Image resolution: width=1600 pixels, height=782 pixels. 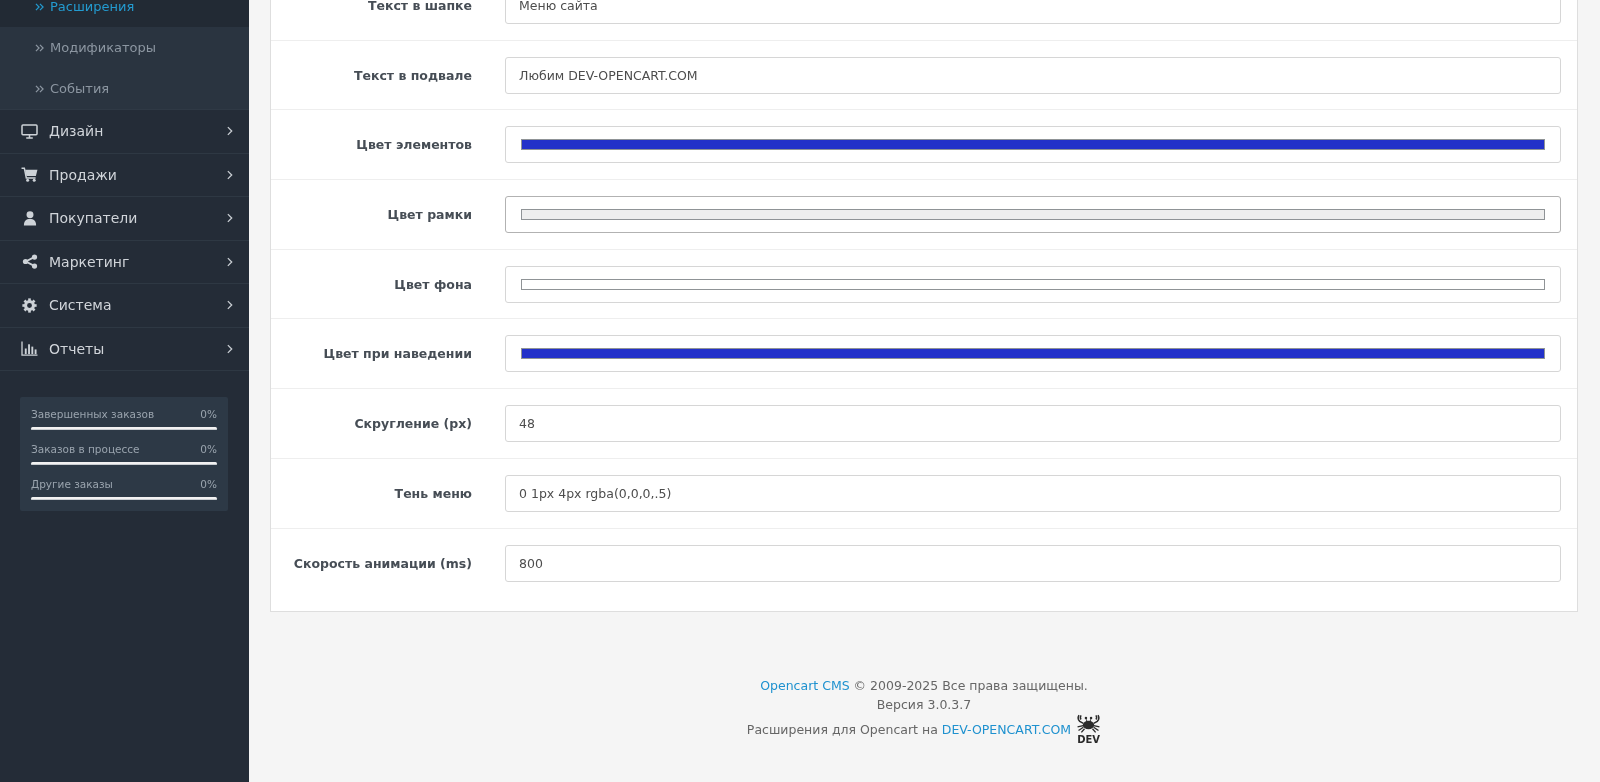 What do you see at coordinates (124, 88) in the screenshot?
I see `submenu-item: События` at bounding box center [124, 88].